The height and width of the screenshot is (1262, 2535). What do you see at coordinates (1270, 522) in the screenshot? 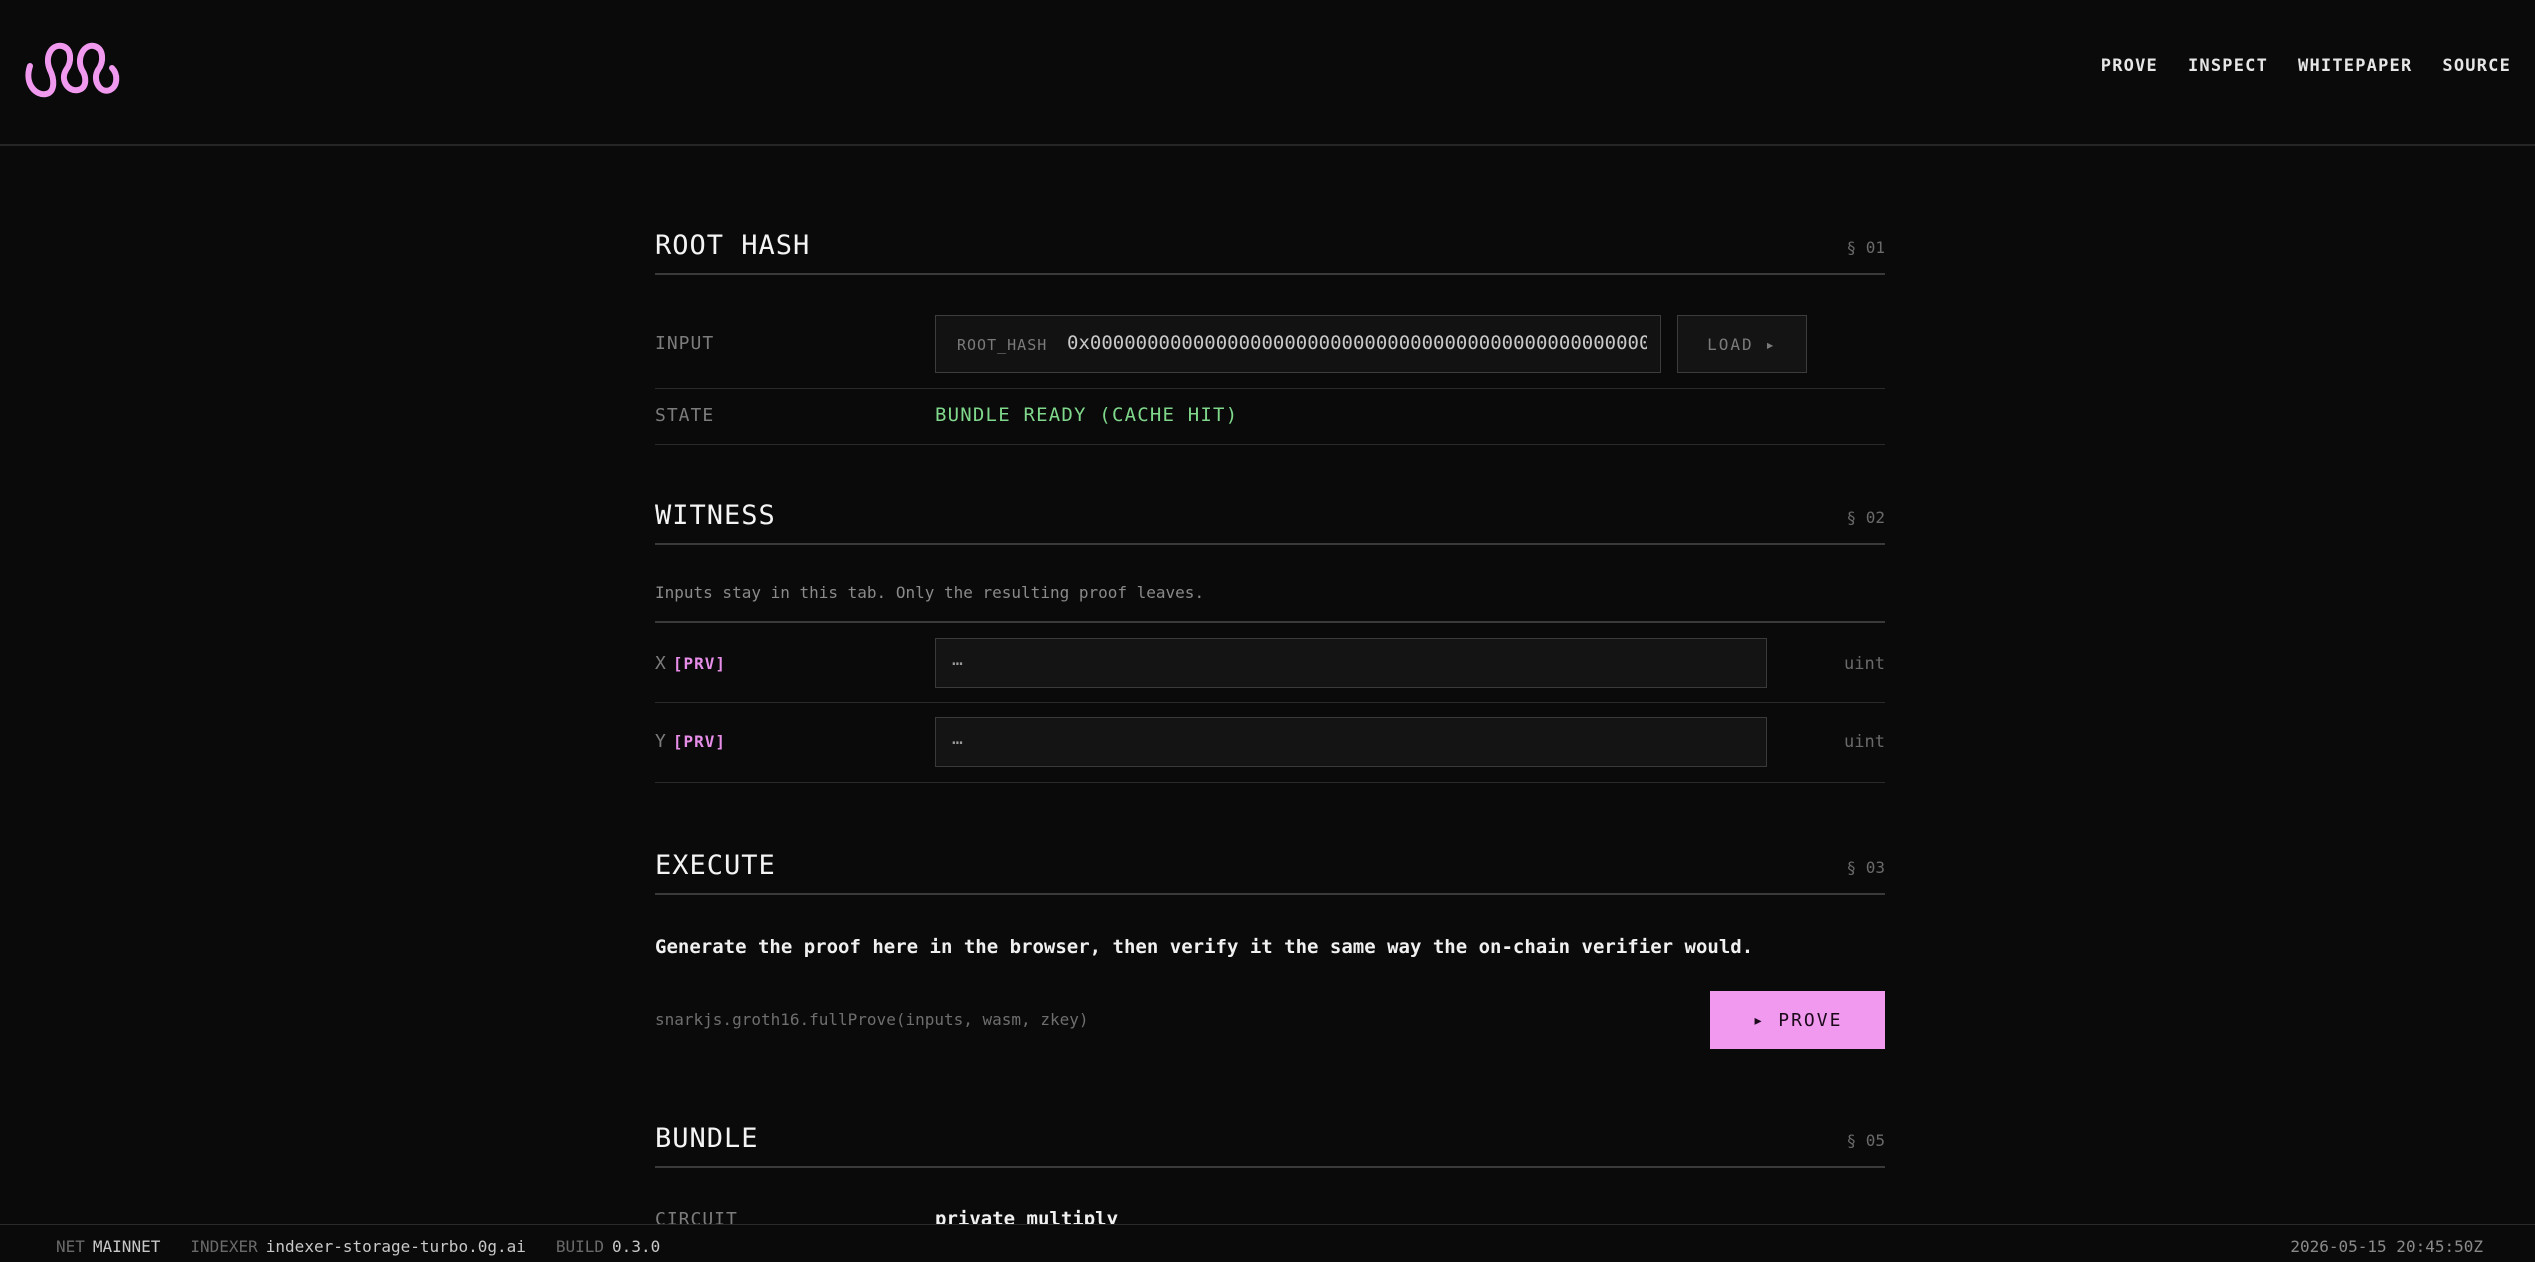
I see `section-witness-header: WITNESS § 02` at bounding box center [1270, 522].